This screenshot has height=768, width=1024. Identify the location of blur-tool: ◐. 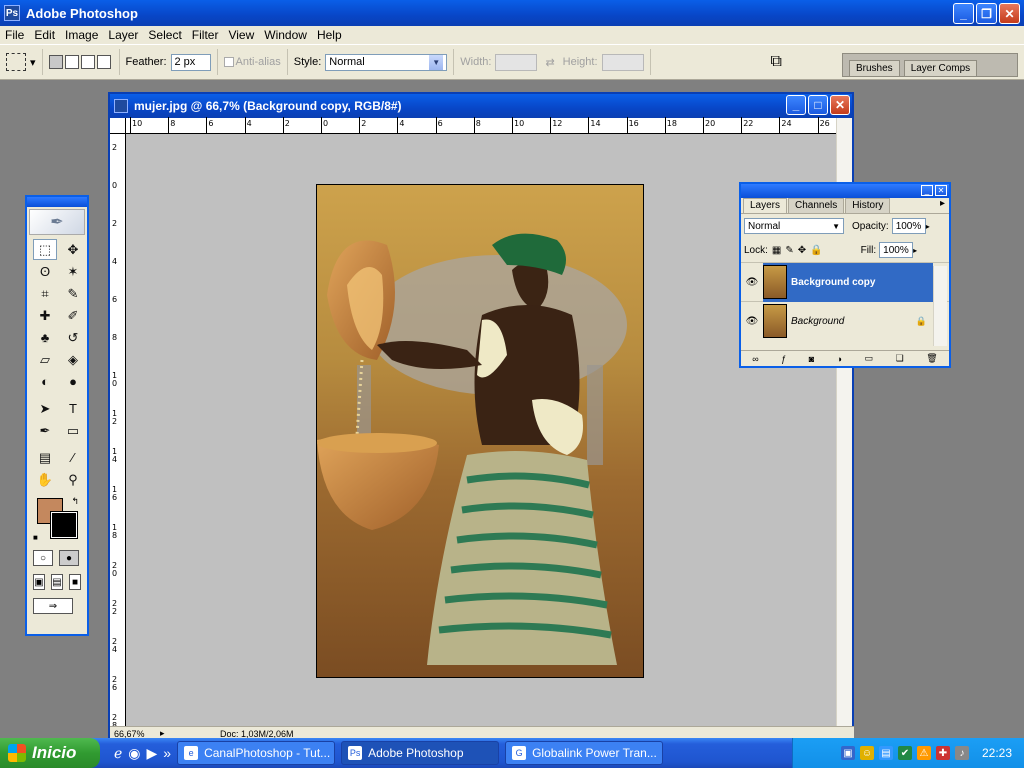
(45, 381).